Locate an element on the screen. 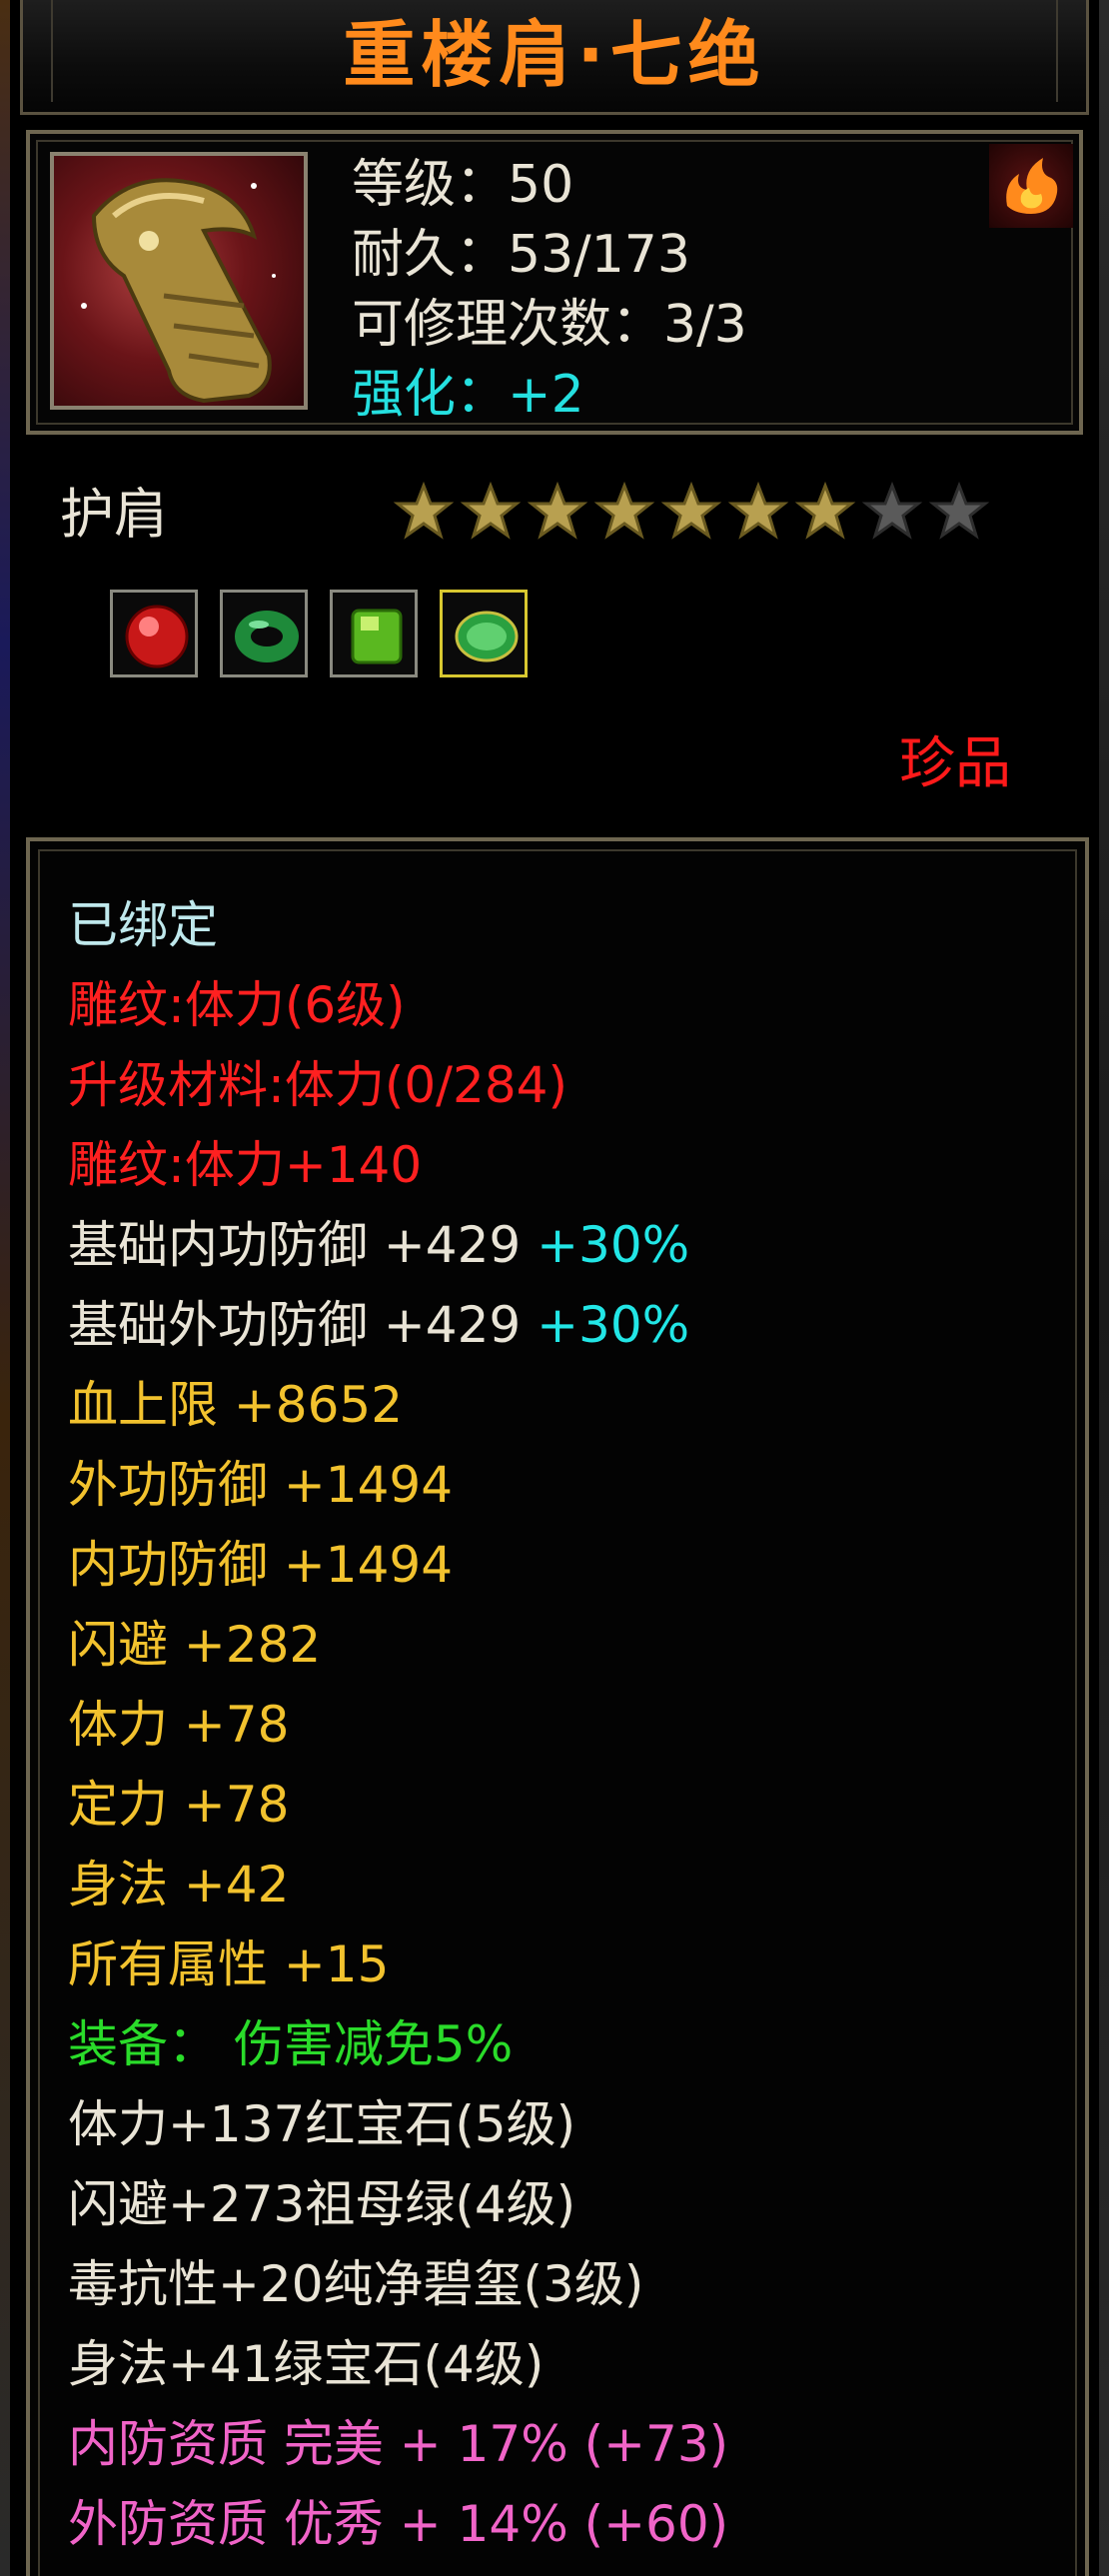 The image size is (1109, 2576). stamina: 体力 +78 is located at coordinates (179, 1725).